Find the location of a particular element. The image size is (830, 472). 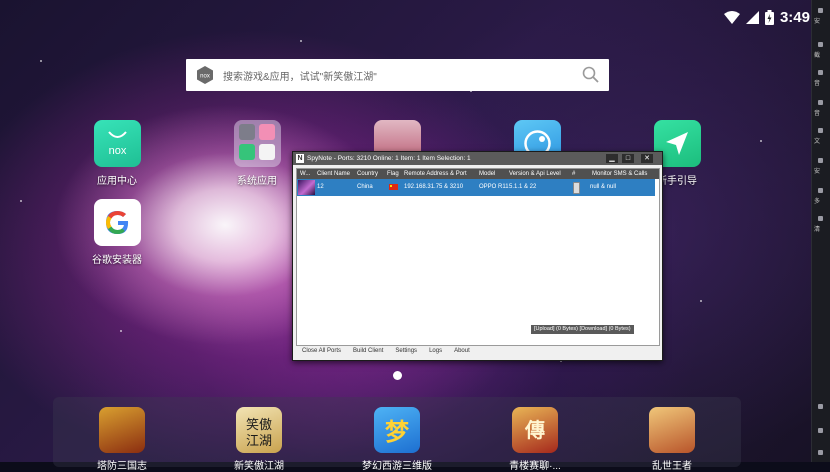

close-button: ✕ is located at coordinates (647, 158).